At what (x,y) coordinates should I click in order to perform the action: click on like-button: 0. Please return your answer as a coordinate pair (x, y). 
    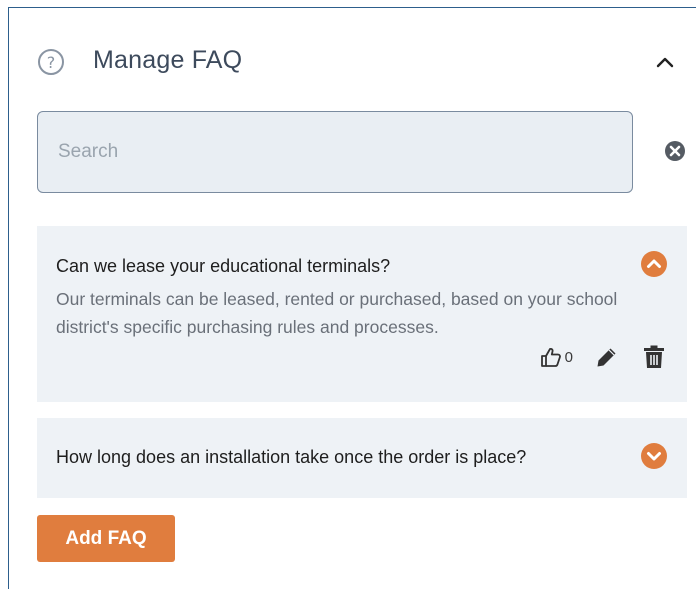
    Looking at the image, I should click on (567, 357).